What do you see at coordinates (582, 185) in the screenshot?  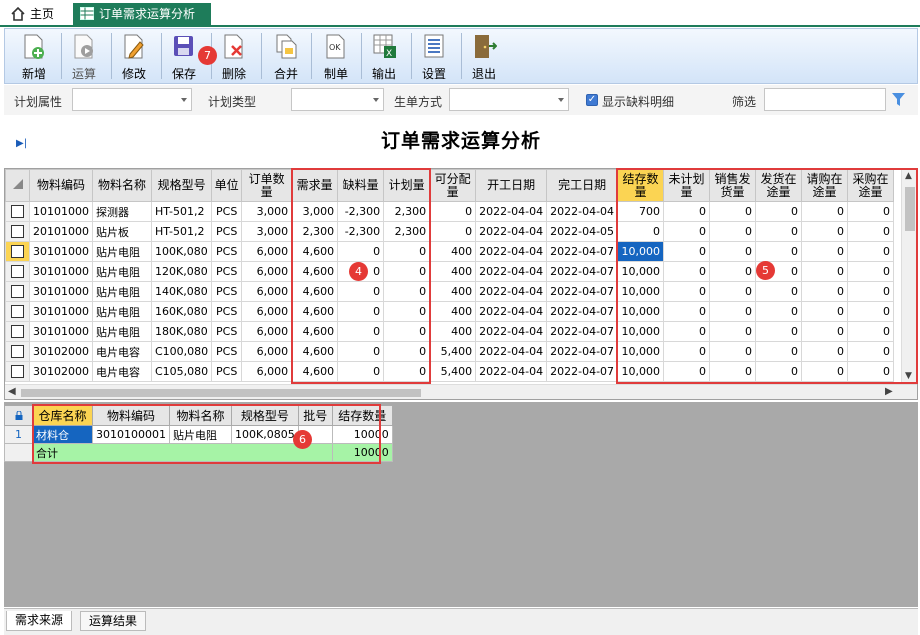 I see `col-end-date: 完工日期` at bounding box center [582, 185].